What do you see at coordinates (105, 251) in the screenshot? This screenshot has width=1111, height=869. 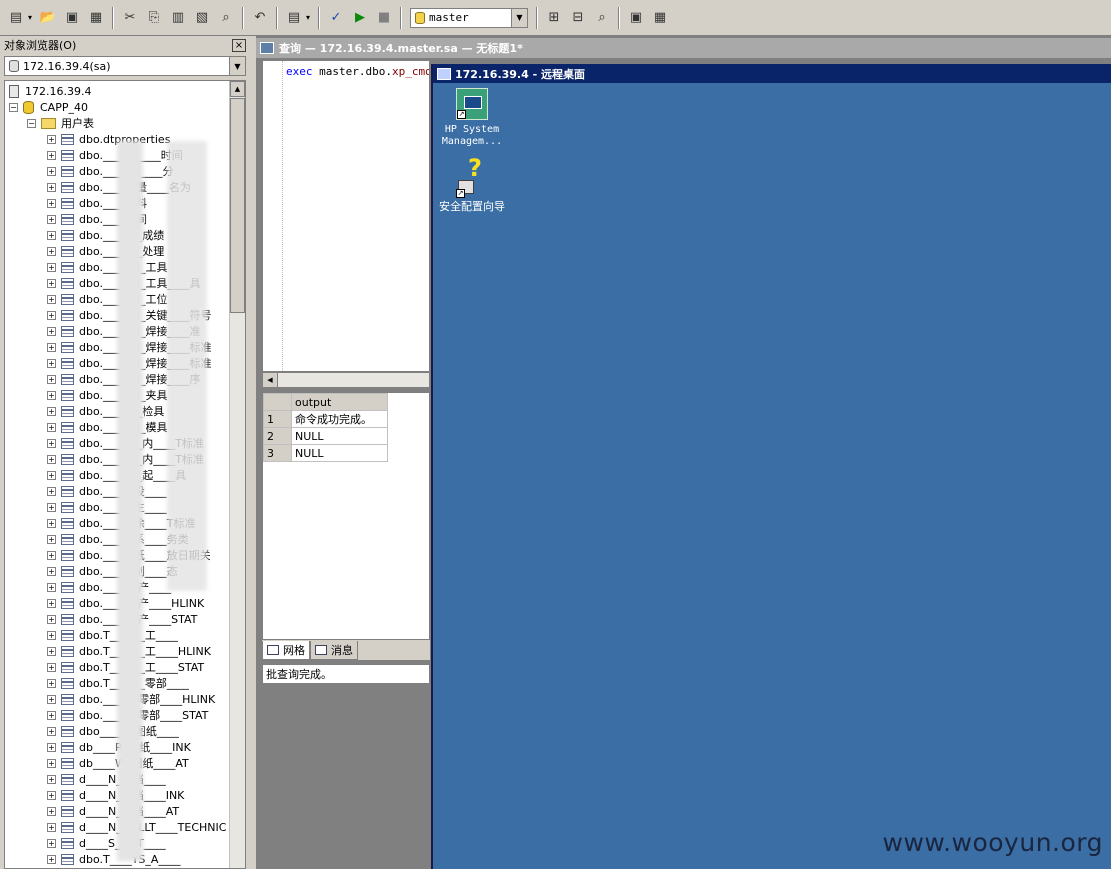 I see `tree-node-table: +dbo.____DI_处理` at bounding box center [105, 251].